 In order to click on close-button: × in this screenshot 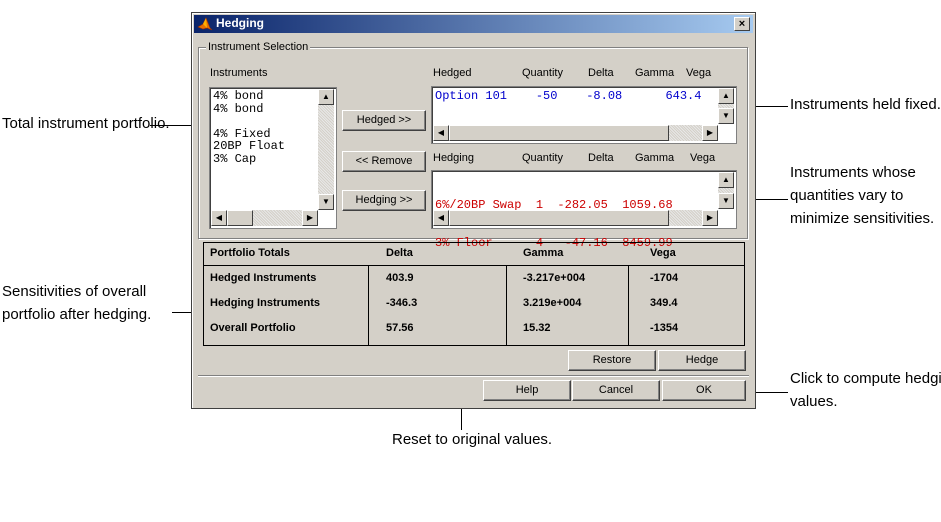, I will do `click(742, 24)`.